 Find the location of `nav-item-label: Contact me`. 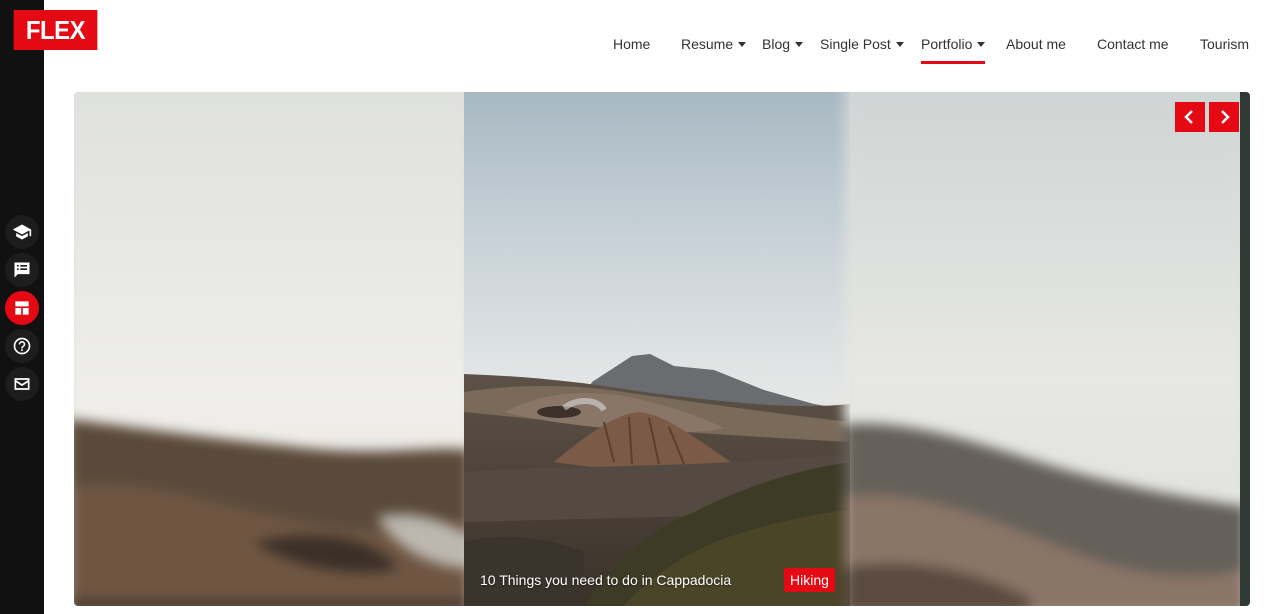

nav-item-label: Contact me is located at coordinates (1133, 44).